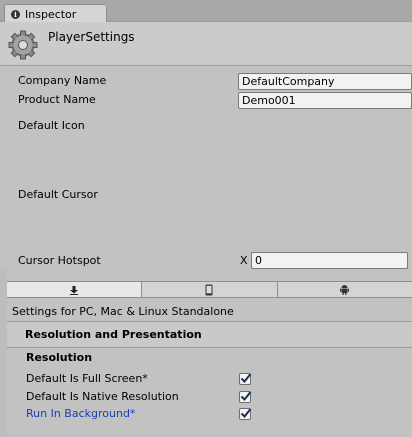 The height and width of the screenshot is (437, 412). I want to click on platform-tabs, so click(209, 289).